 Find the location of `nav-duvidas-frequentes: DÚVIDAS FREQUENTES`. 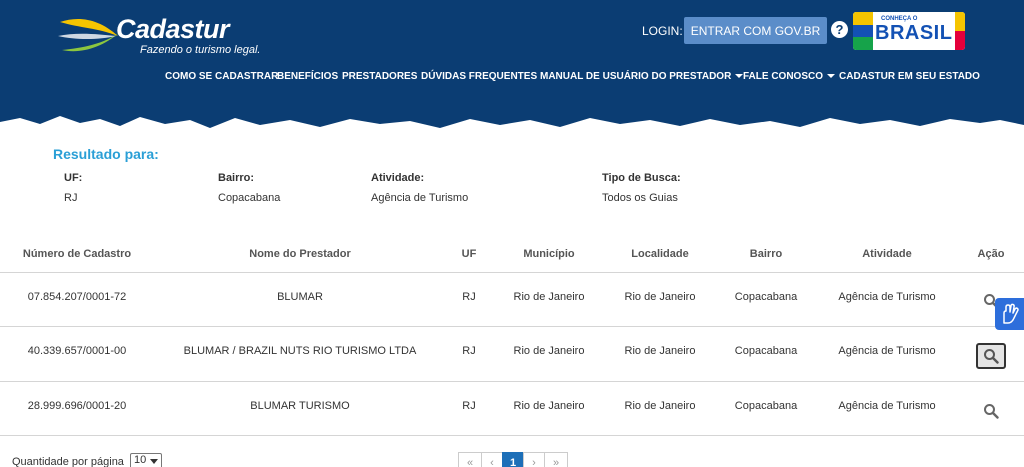

nav-duvidas-frequentes: DÚVIDAS FREQUENTES is located at coordinates (479, 76).